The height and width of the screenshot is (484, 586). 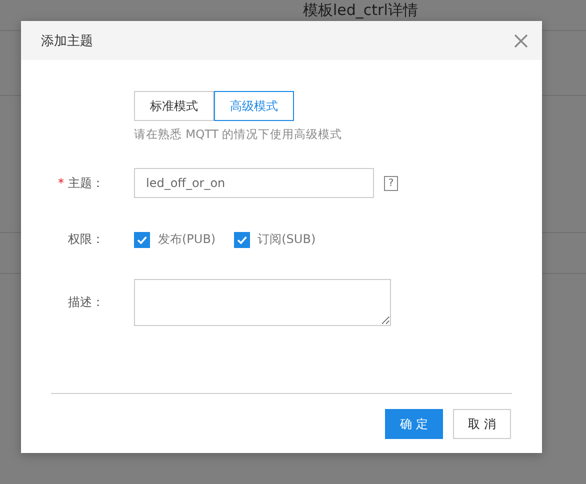 I want to click on required-mark: *, so click(x=61, y=183).